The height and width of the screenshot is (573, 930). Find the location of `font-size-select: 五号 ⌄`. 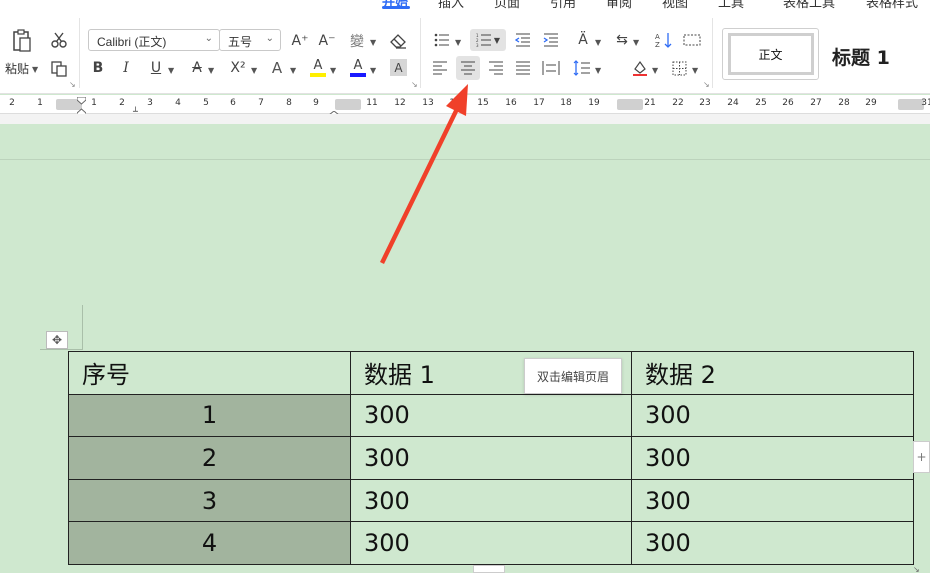

font-size-select: 五号 ⌄ is located at coordinates (250, 40).